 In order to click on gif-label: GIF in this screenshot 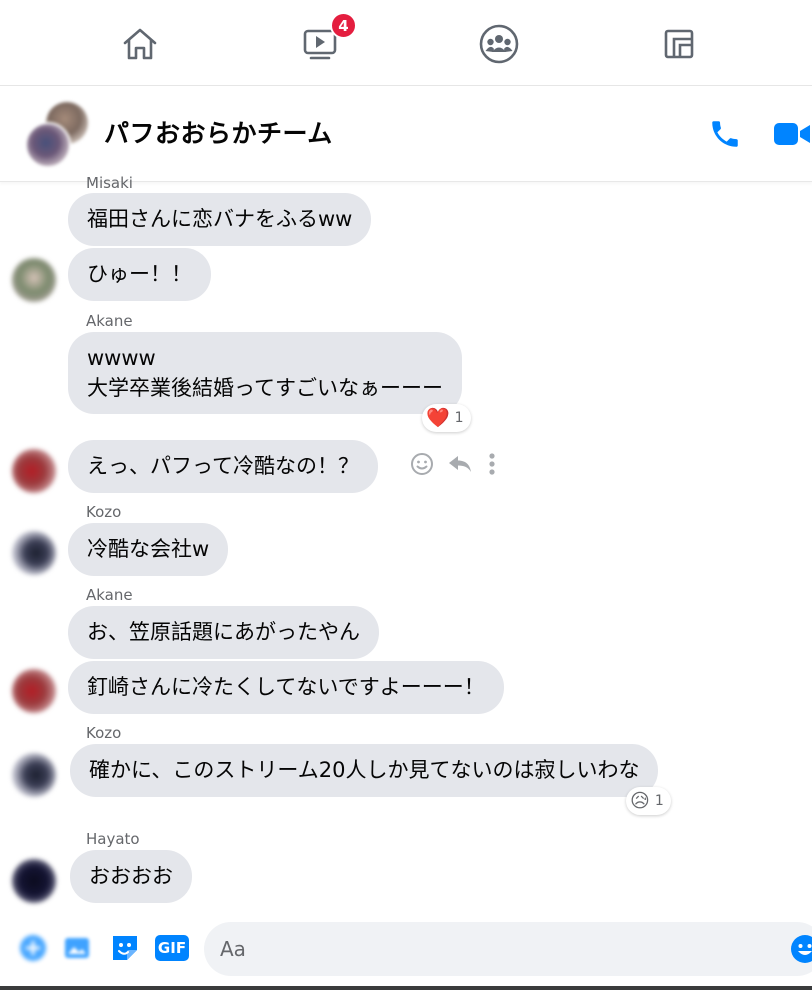, I will do `click(172, 948)`.